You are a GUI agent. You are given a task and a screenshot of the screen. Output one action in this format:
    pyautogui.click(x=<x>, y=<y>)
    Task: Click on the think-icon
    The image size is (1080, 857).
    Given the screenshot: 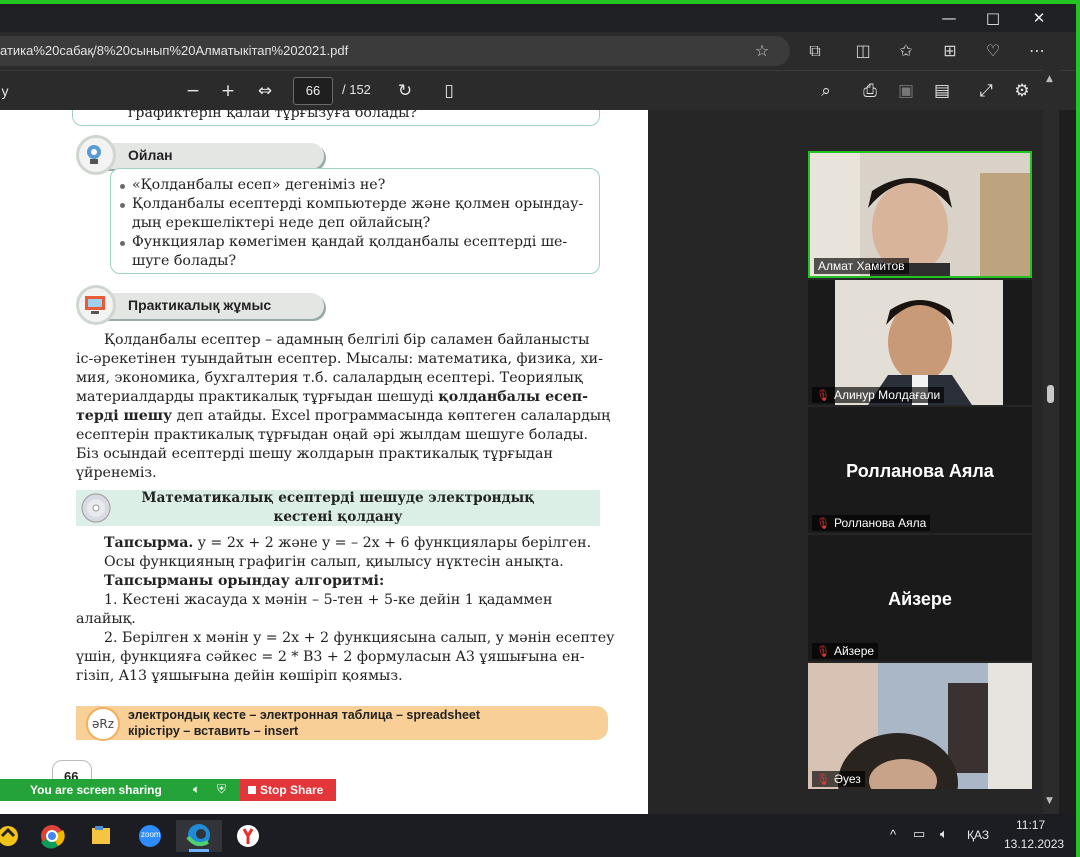 What is the action you would take?
    pyautogui.click(x=96, y=155)
    